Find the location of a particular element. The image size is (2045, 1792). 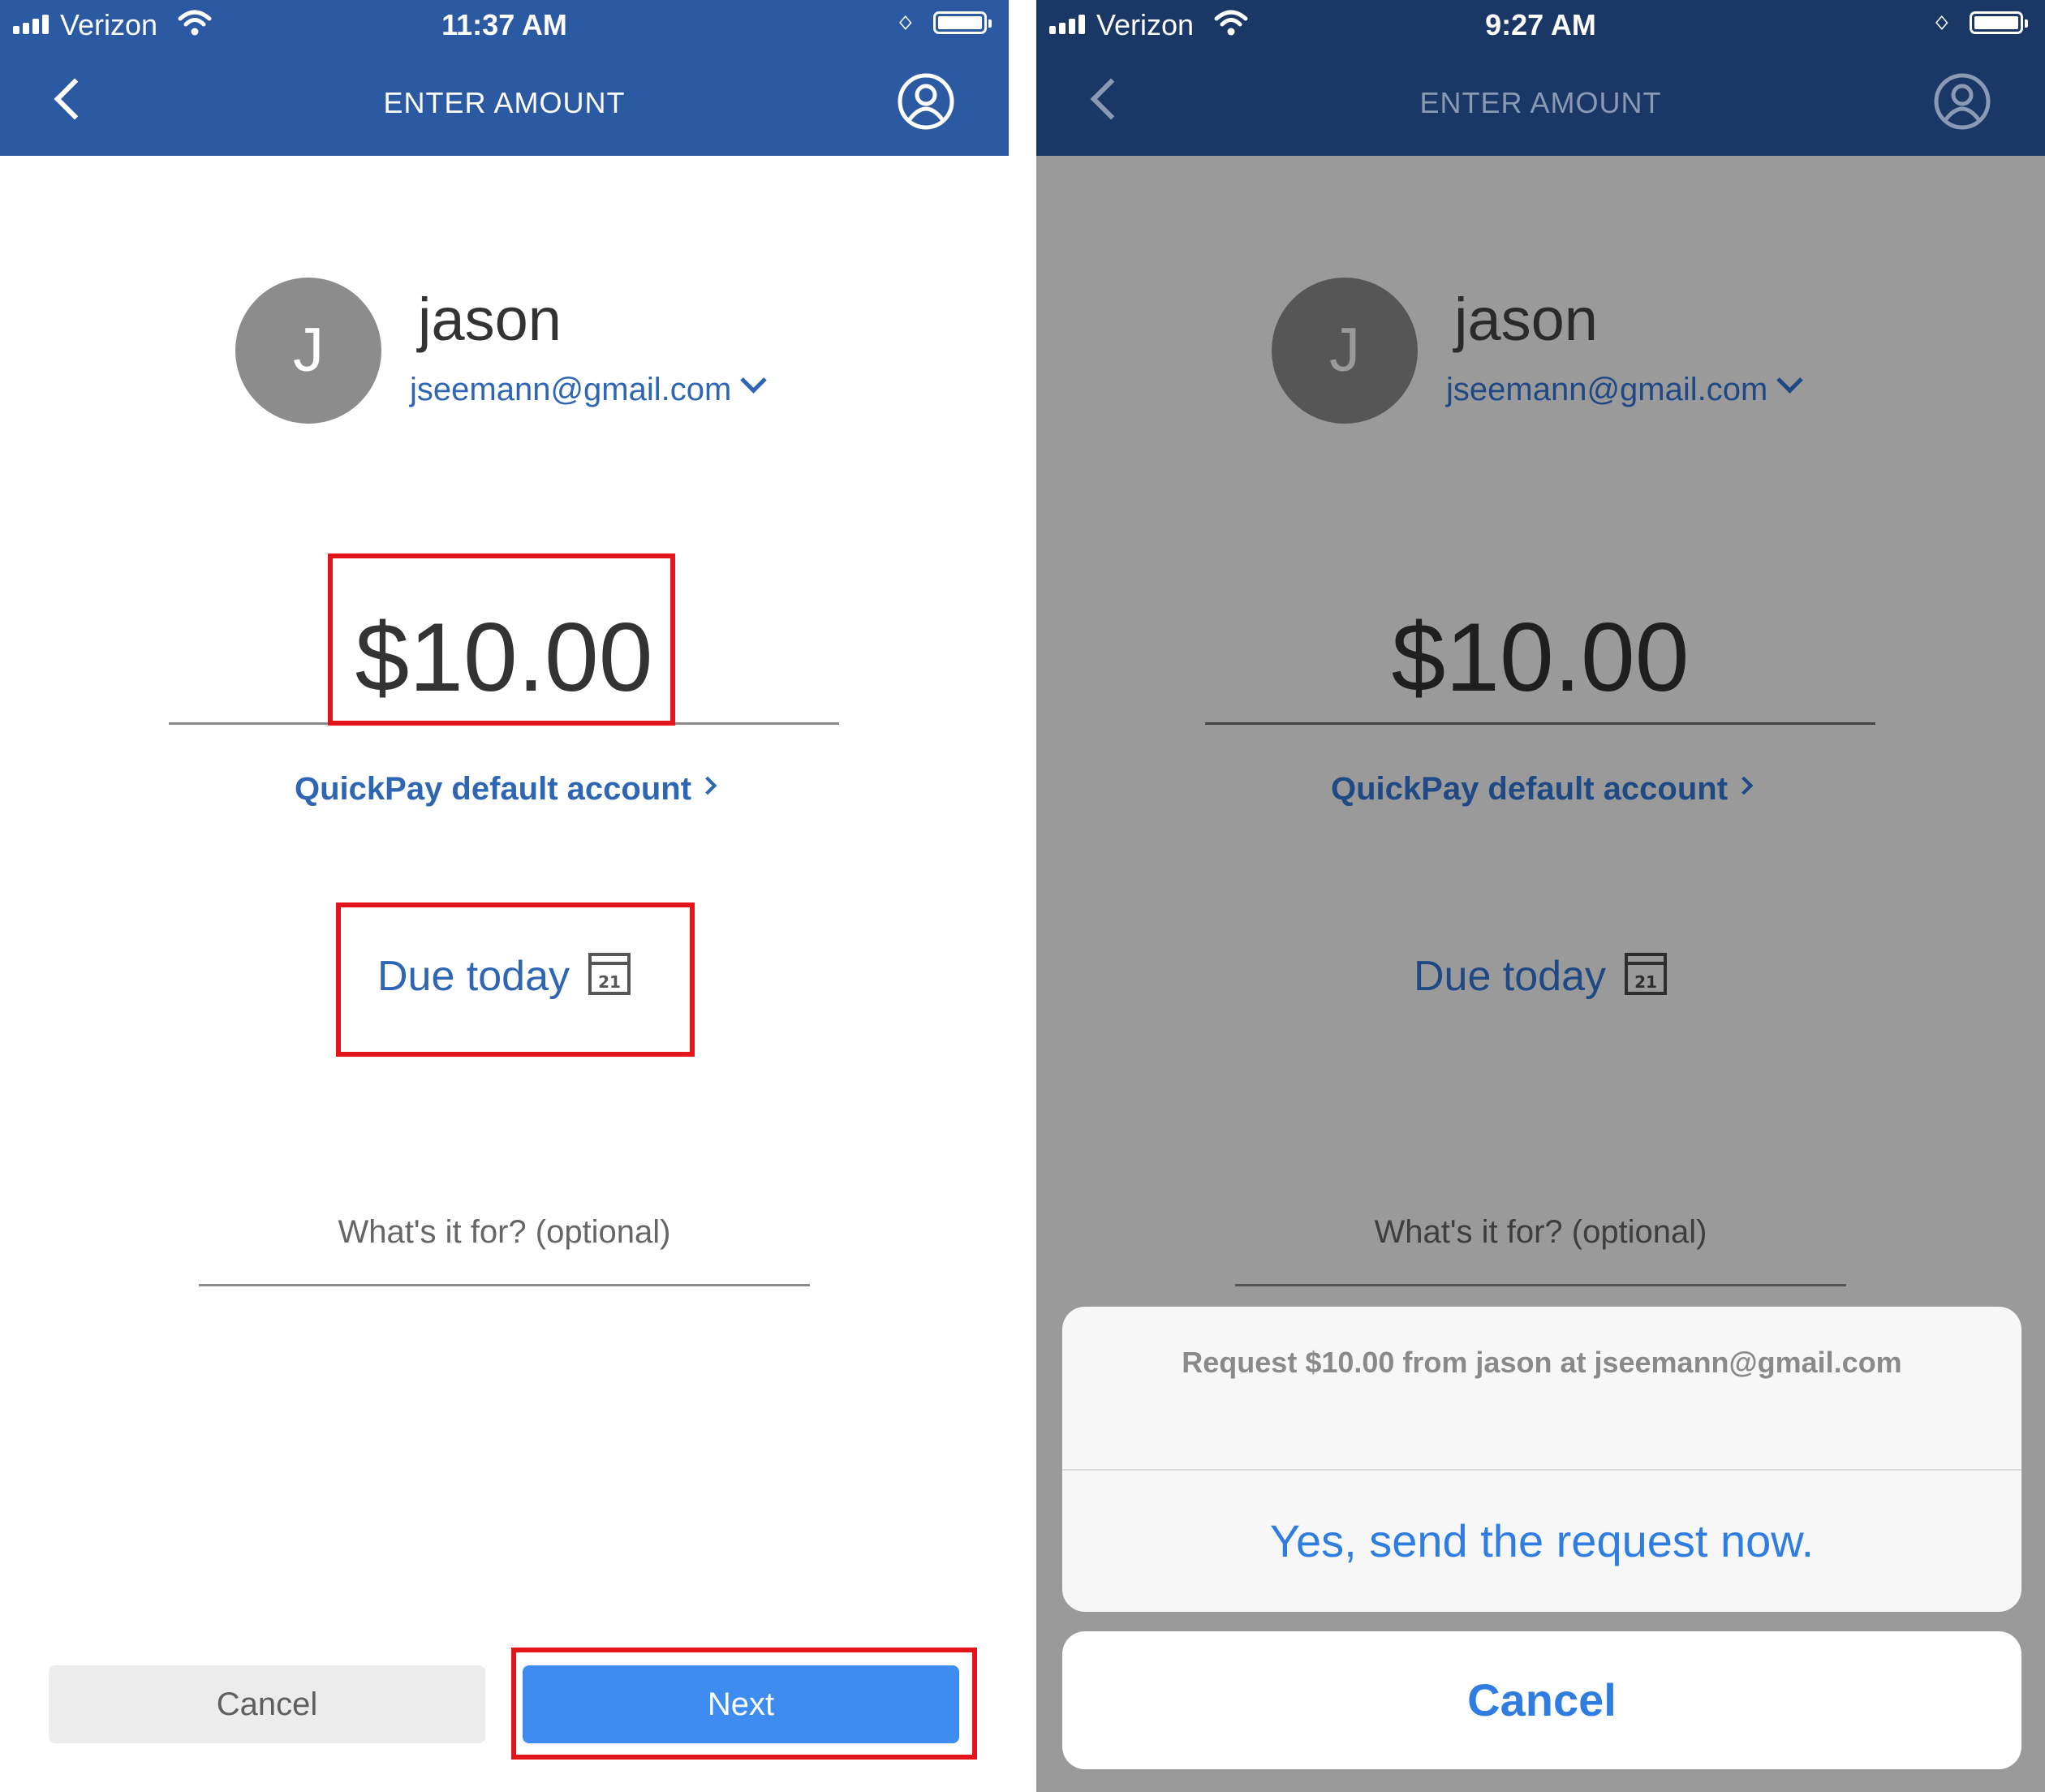

send-request-button: Yes, send the request now. is located at coordinates (1541, 1542).